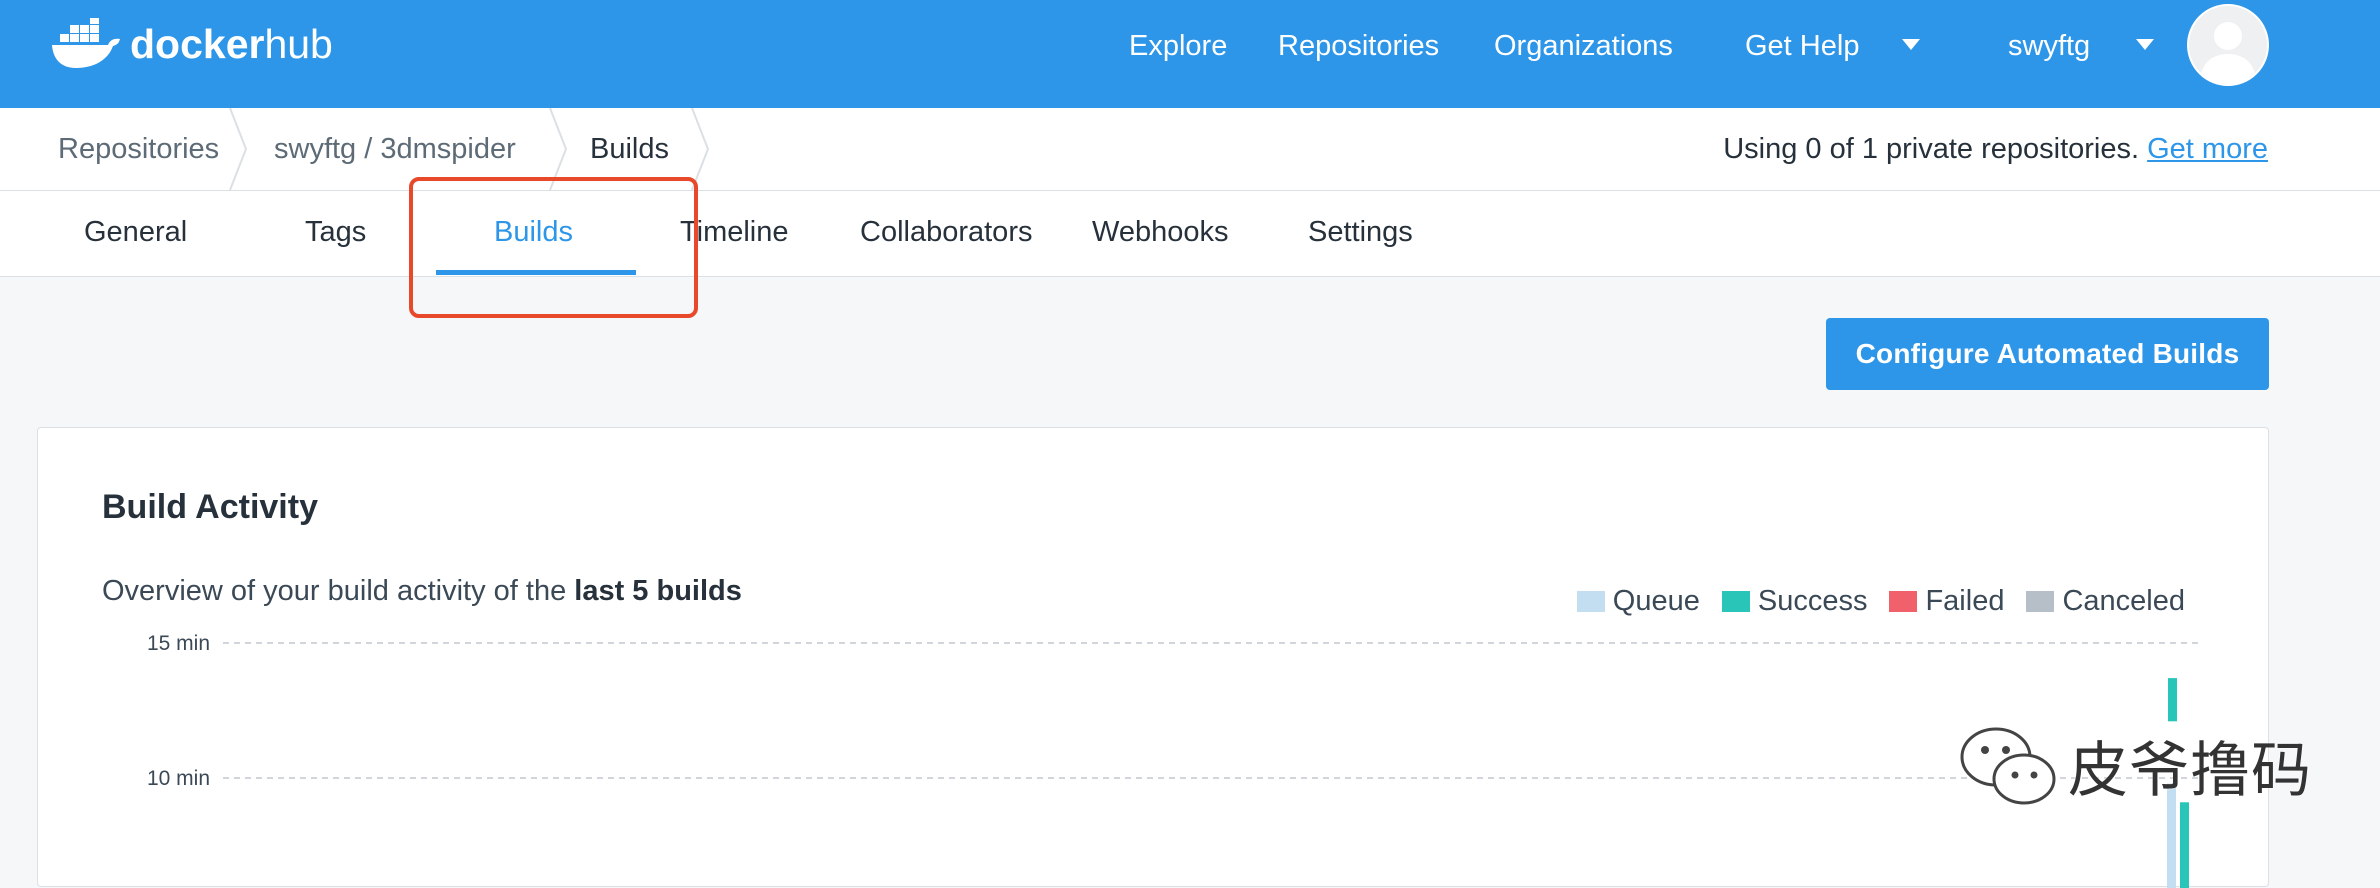 The image size is (2380, 888). What do you see at coordinates (335, 233) in the screenshot?
I see `tab-tags: Tags` at bounding box center [335, 233].